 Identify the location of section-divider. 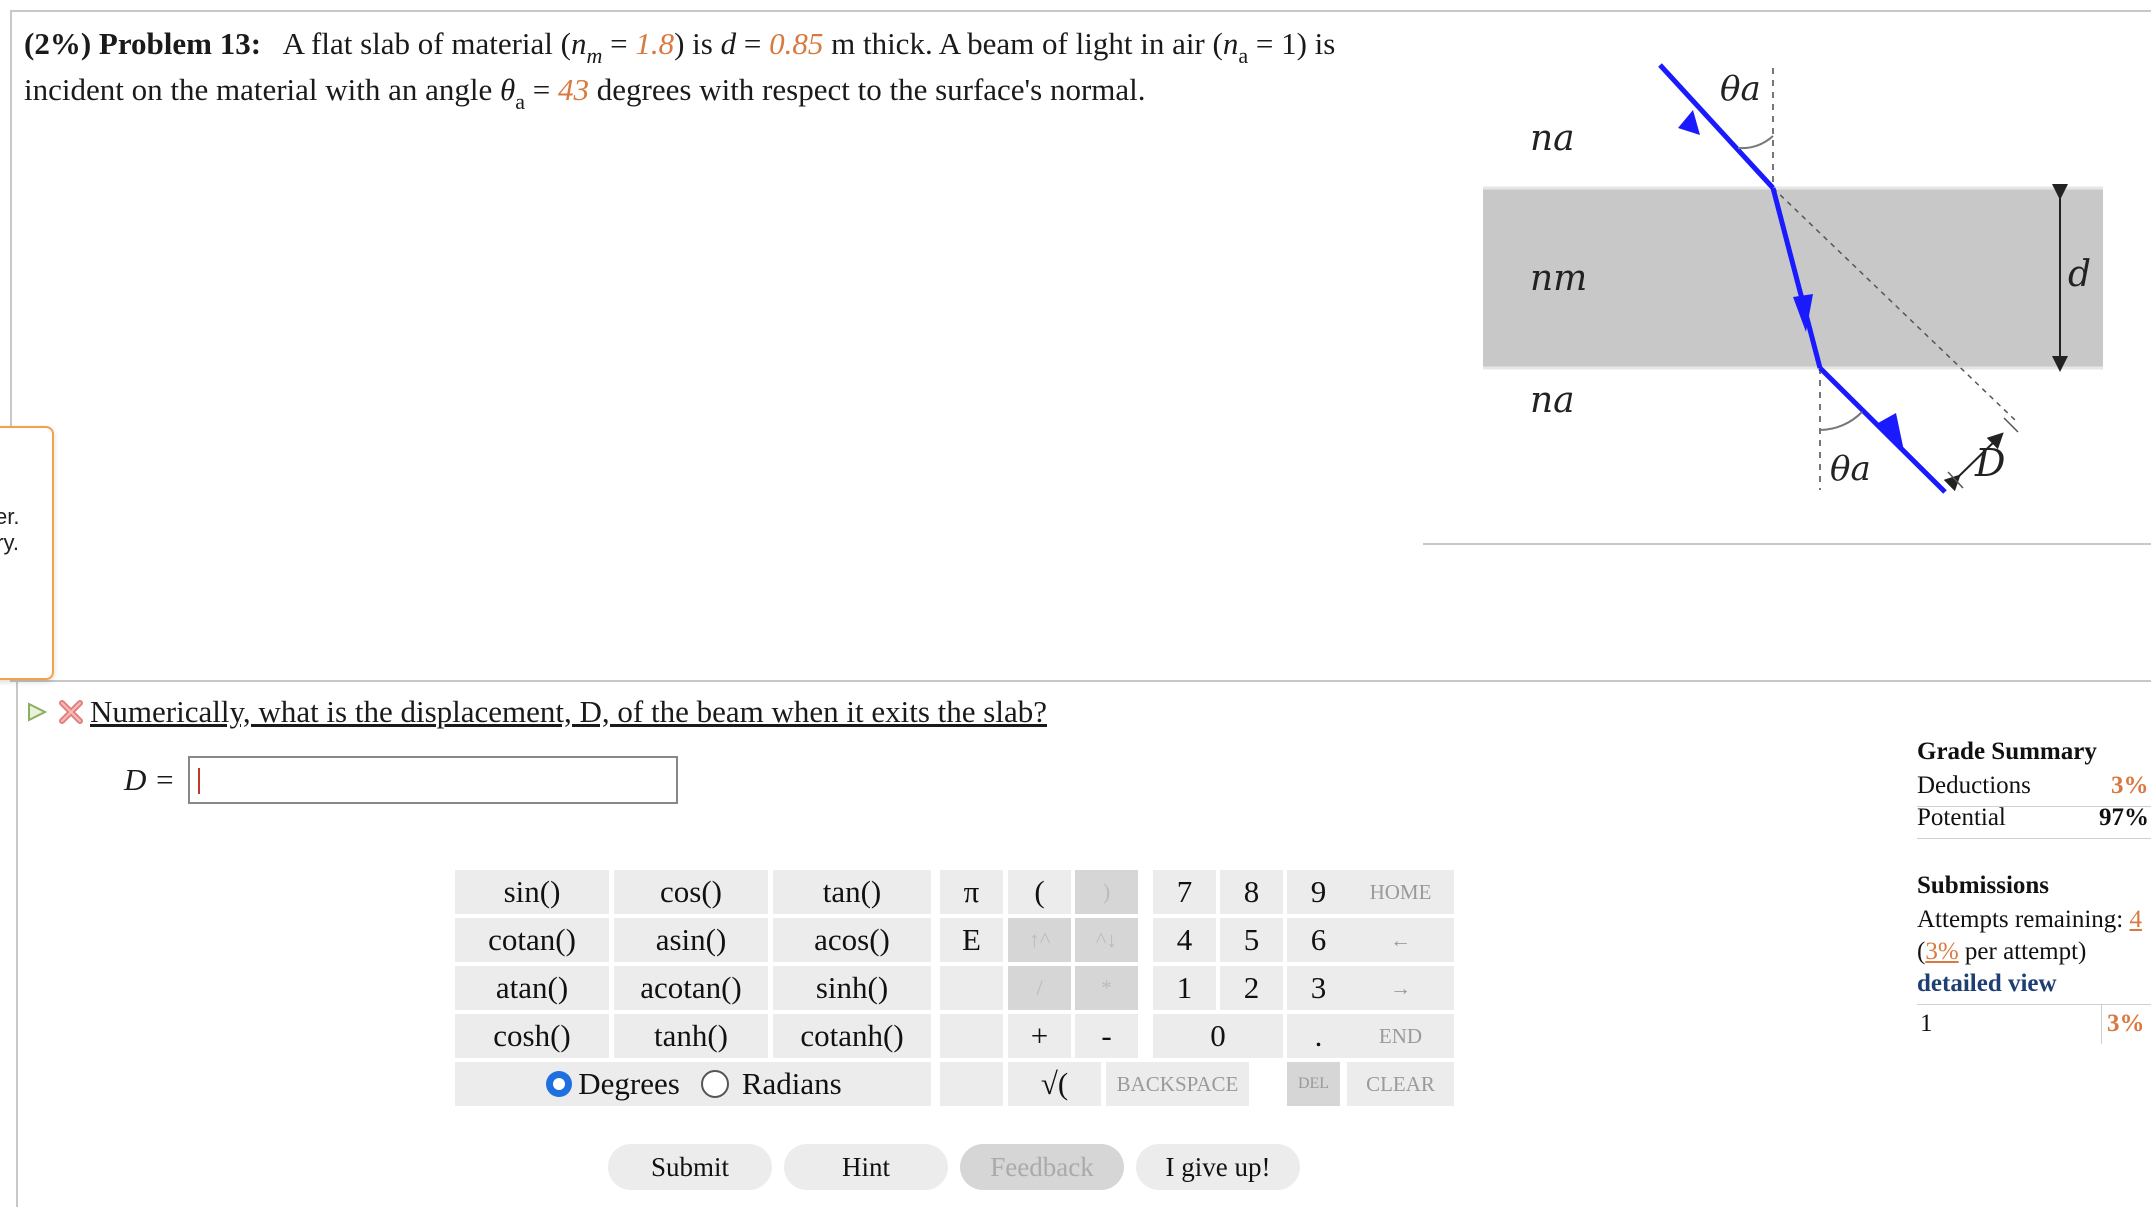
(1080, 681).